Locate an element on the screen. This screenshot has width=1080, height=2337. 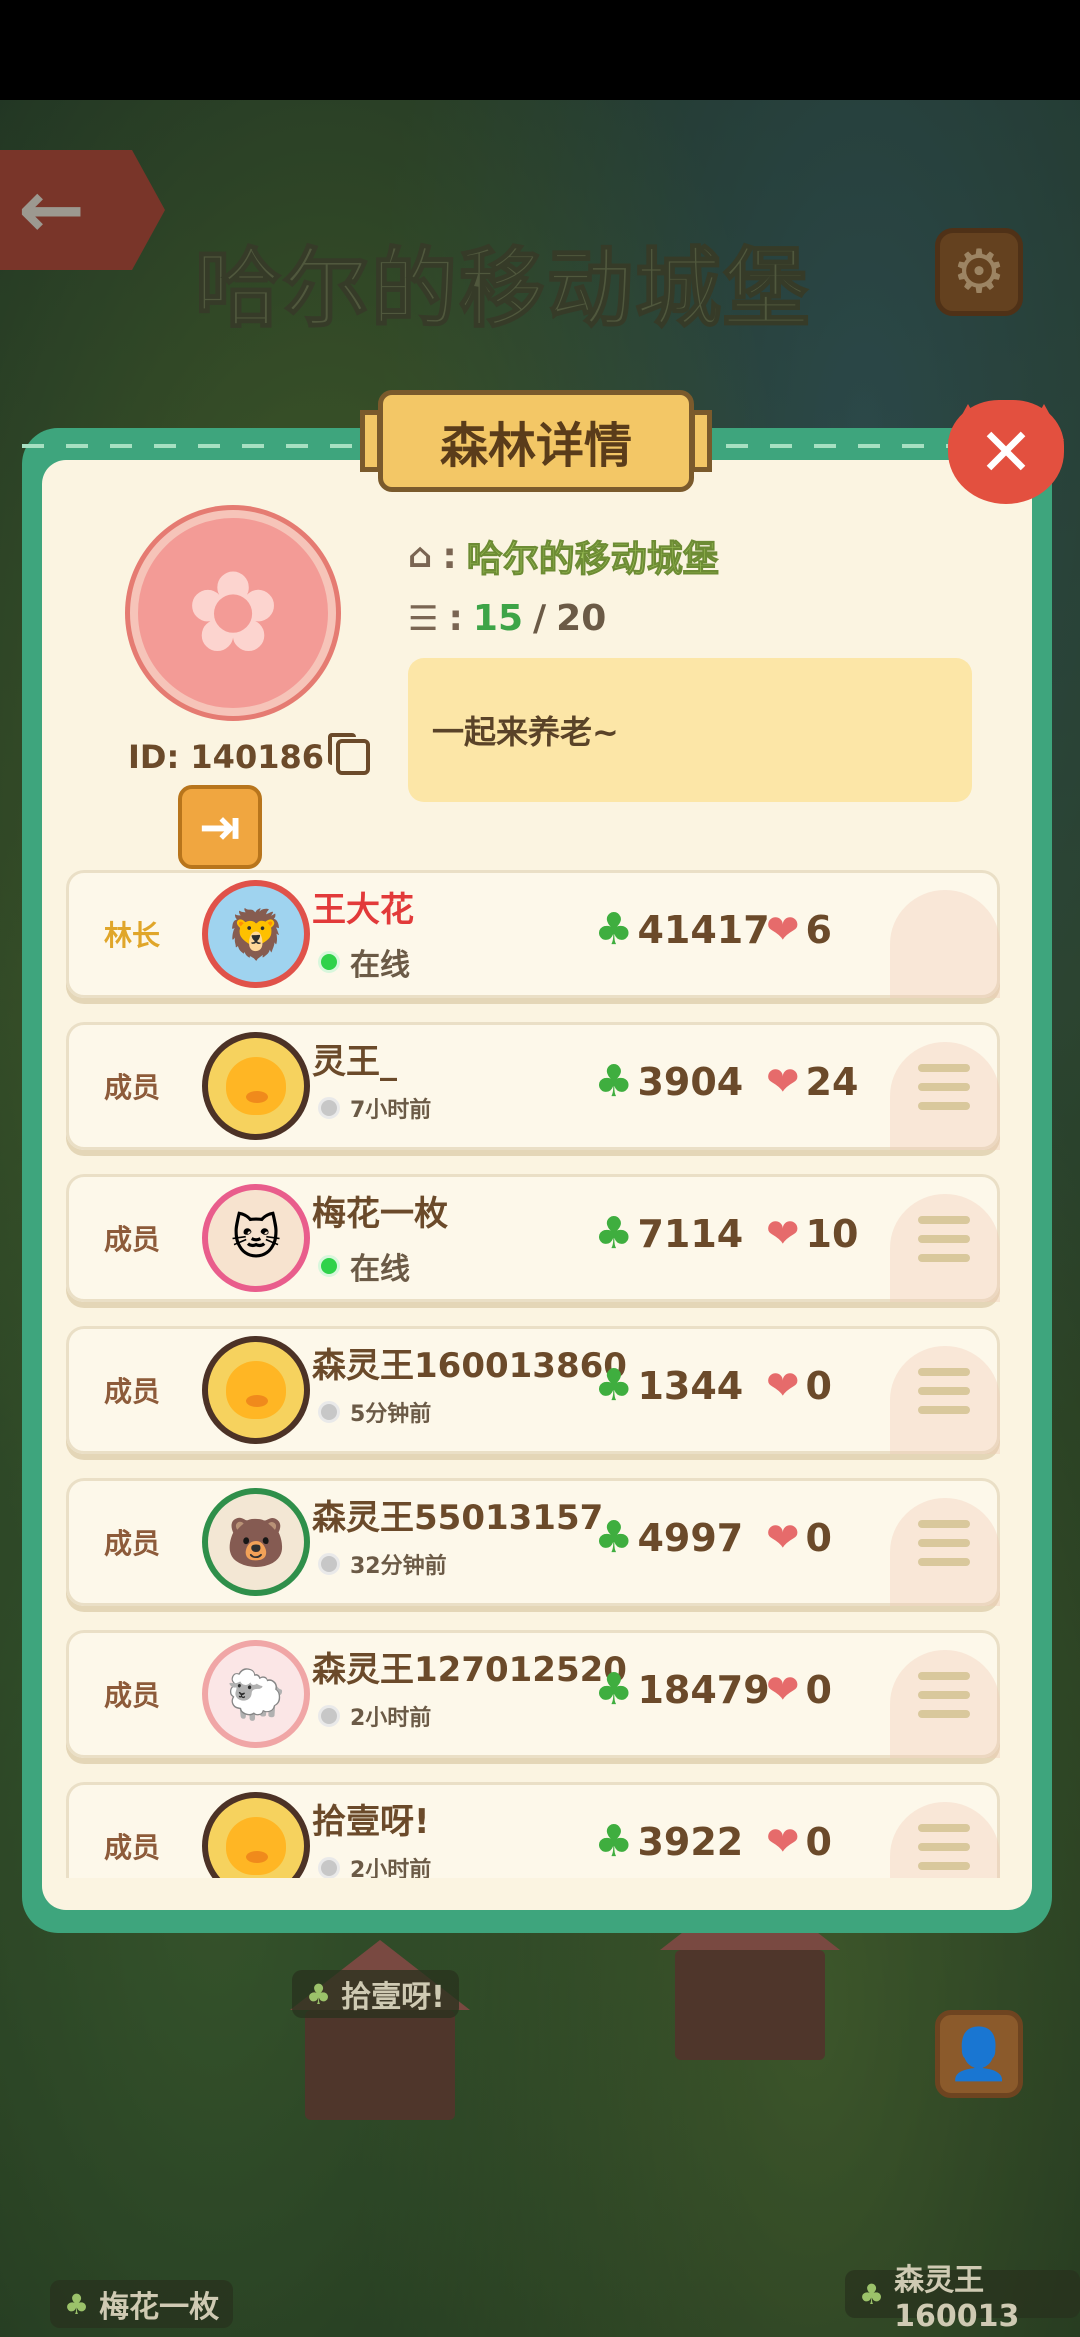
member-score: ♣ 3904 is located at coordinates (669, 1081).